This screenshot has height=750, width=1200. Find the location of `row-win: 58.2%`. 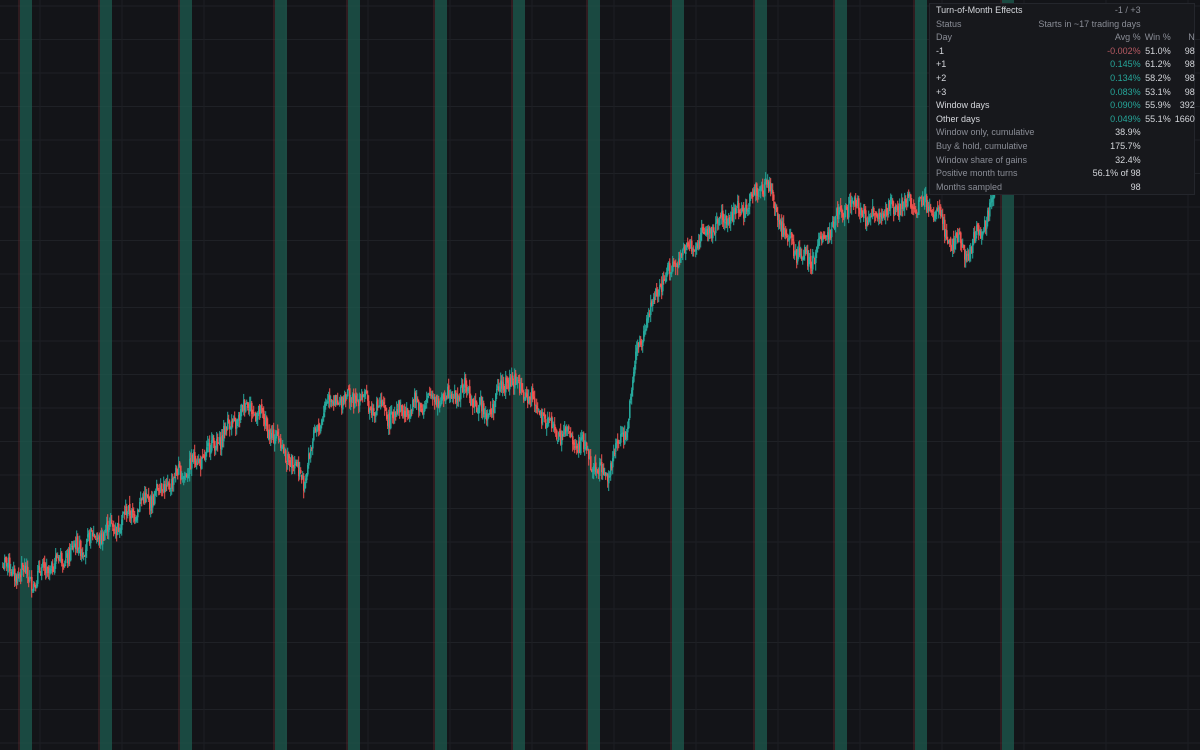

row-win: 58.2% is located at coordinates (1158, 77).